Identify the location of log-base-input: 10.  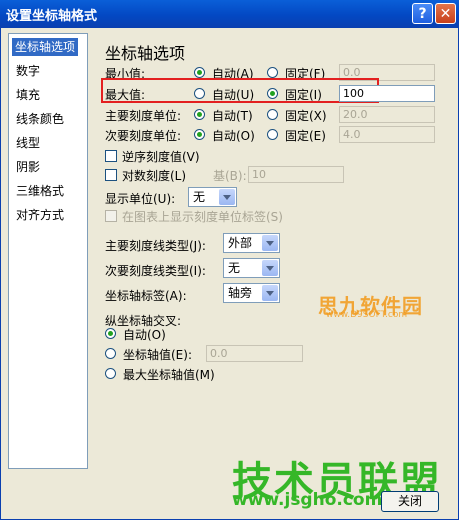
(296, 174).